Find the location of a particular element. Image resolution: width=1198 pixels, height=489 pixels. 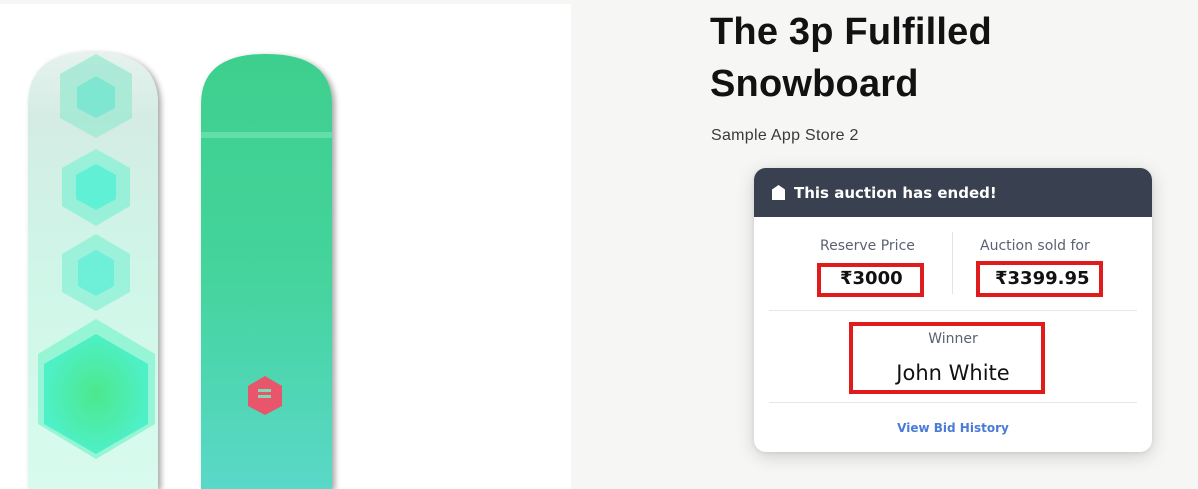

product-vendor: Sample App Store 2 is located at coordinates (785, 135).